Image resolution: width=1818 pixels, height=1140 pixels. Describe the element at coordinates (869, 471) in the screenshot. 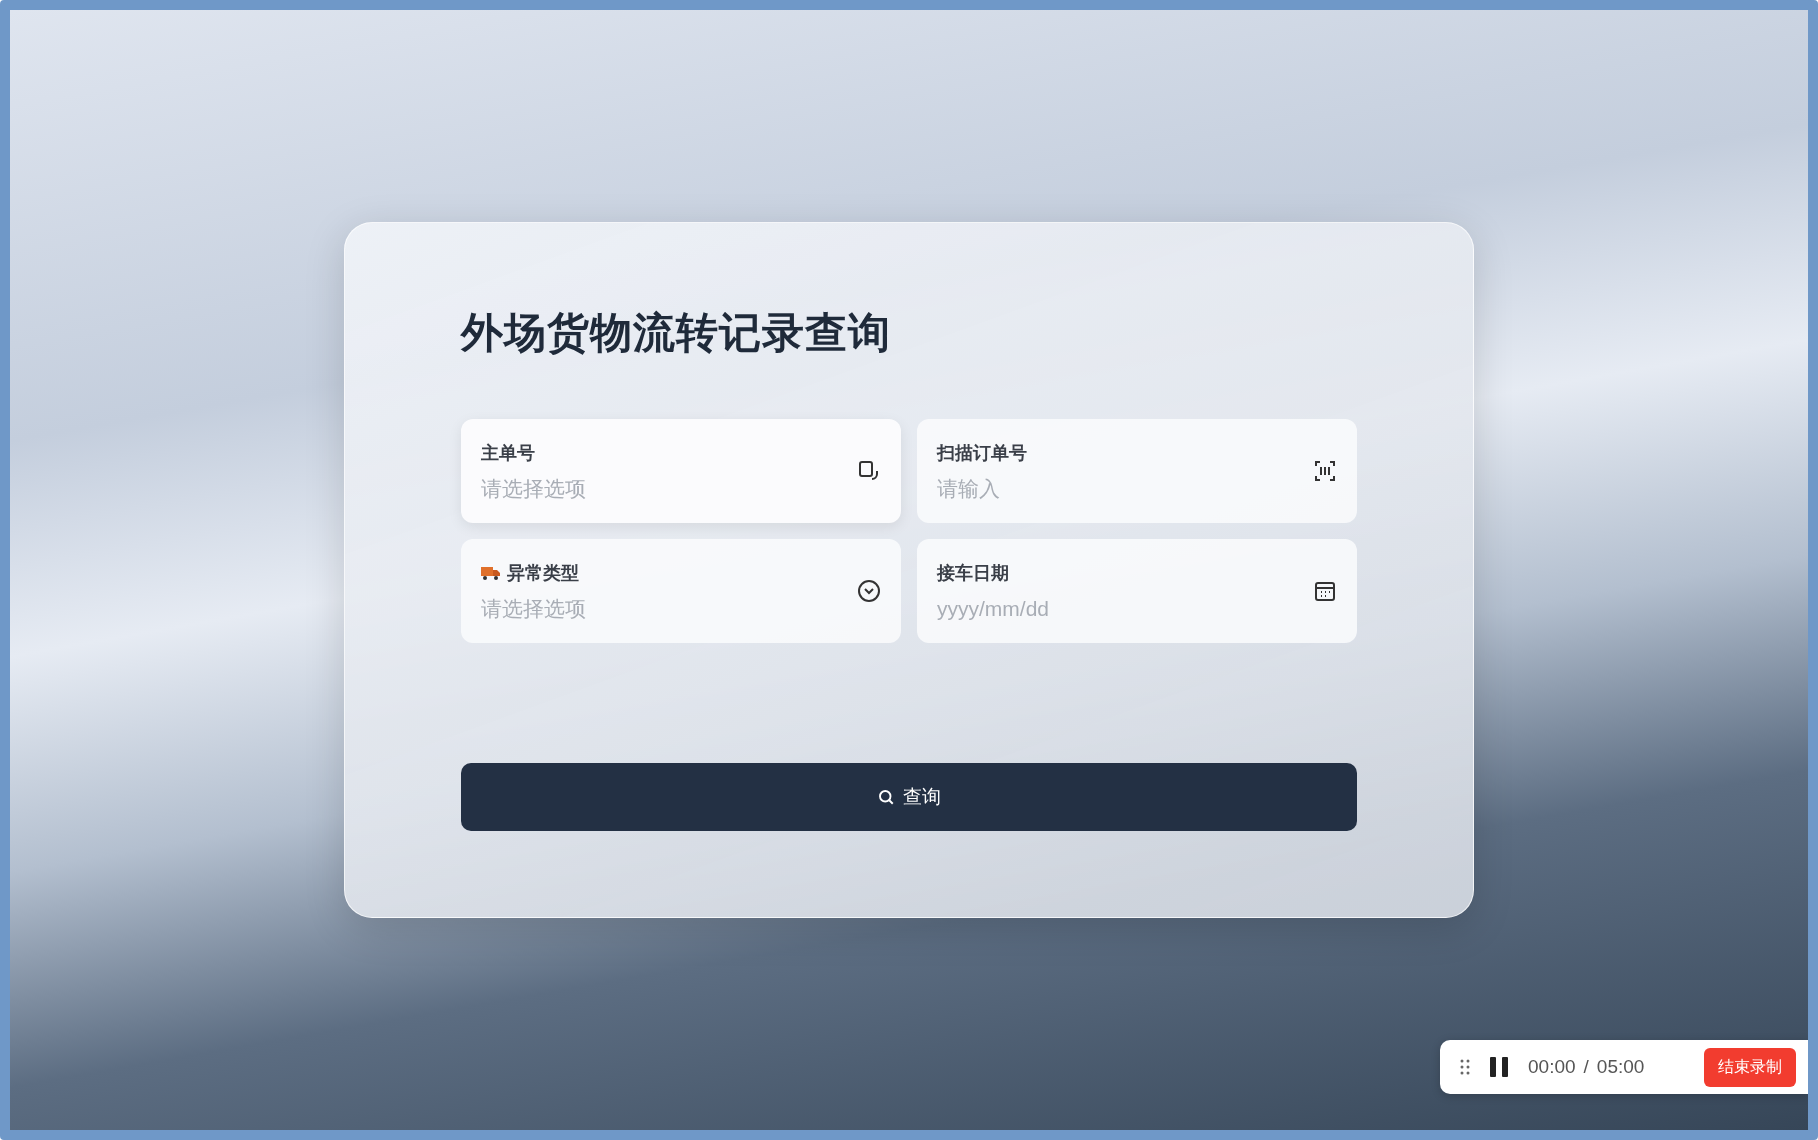

I see `copy-icon` at that location.